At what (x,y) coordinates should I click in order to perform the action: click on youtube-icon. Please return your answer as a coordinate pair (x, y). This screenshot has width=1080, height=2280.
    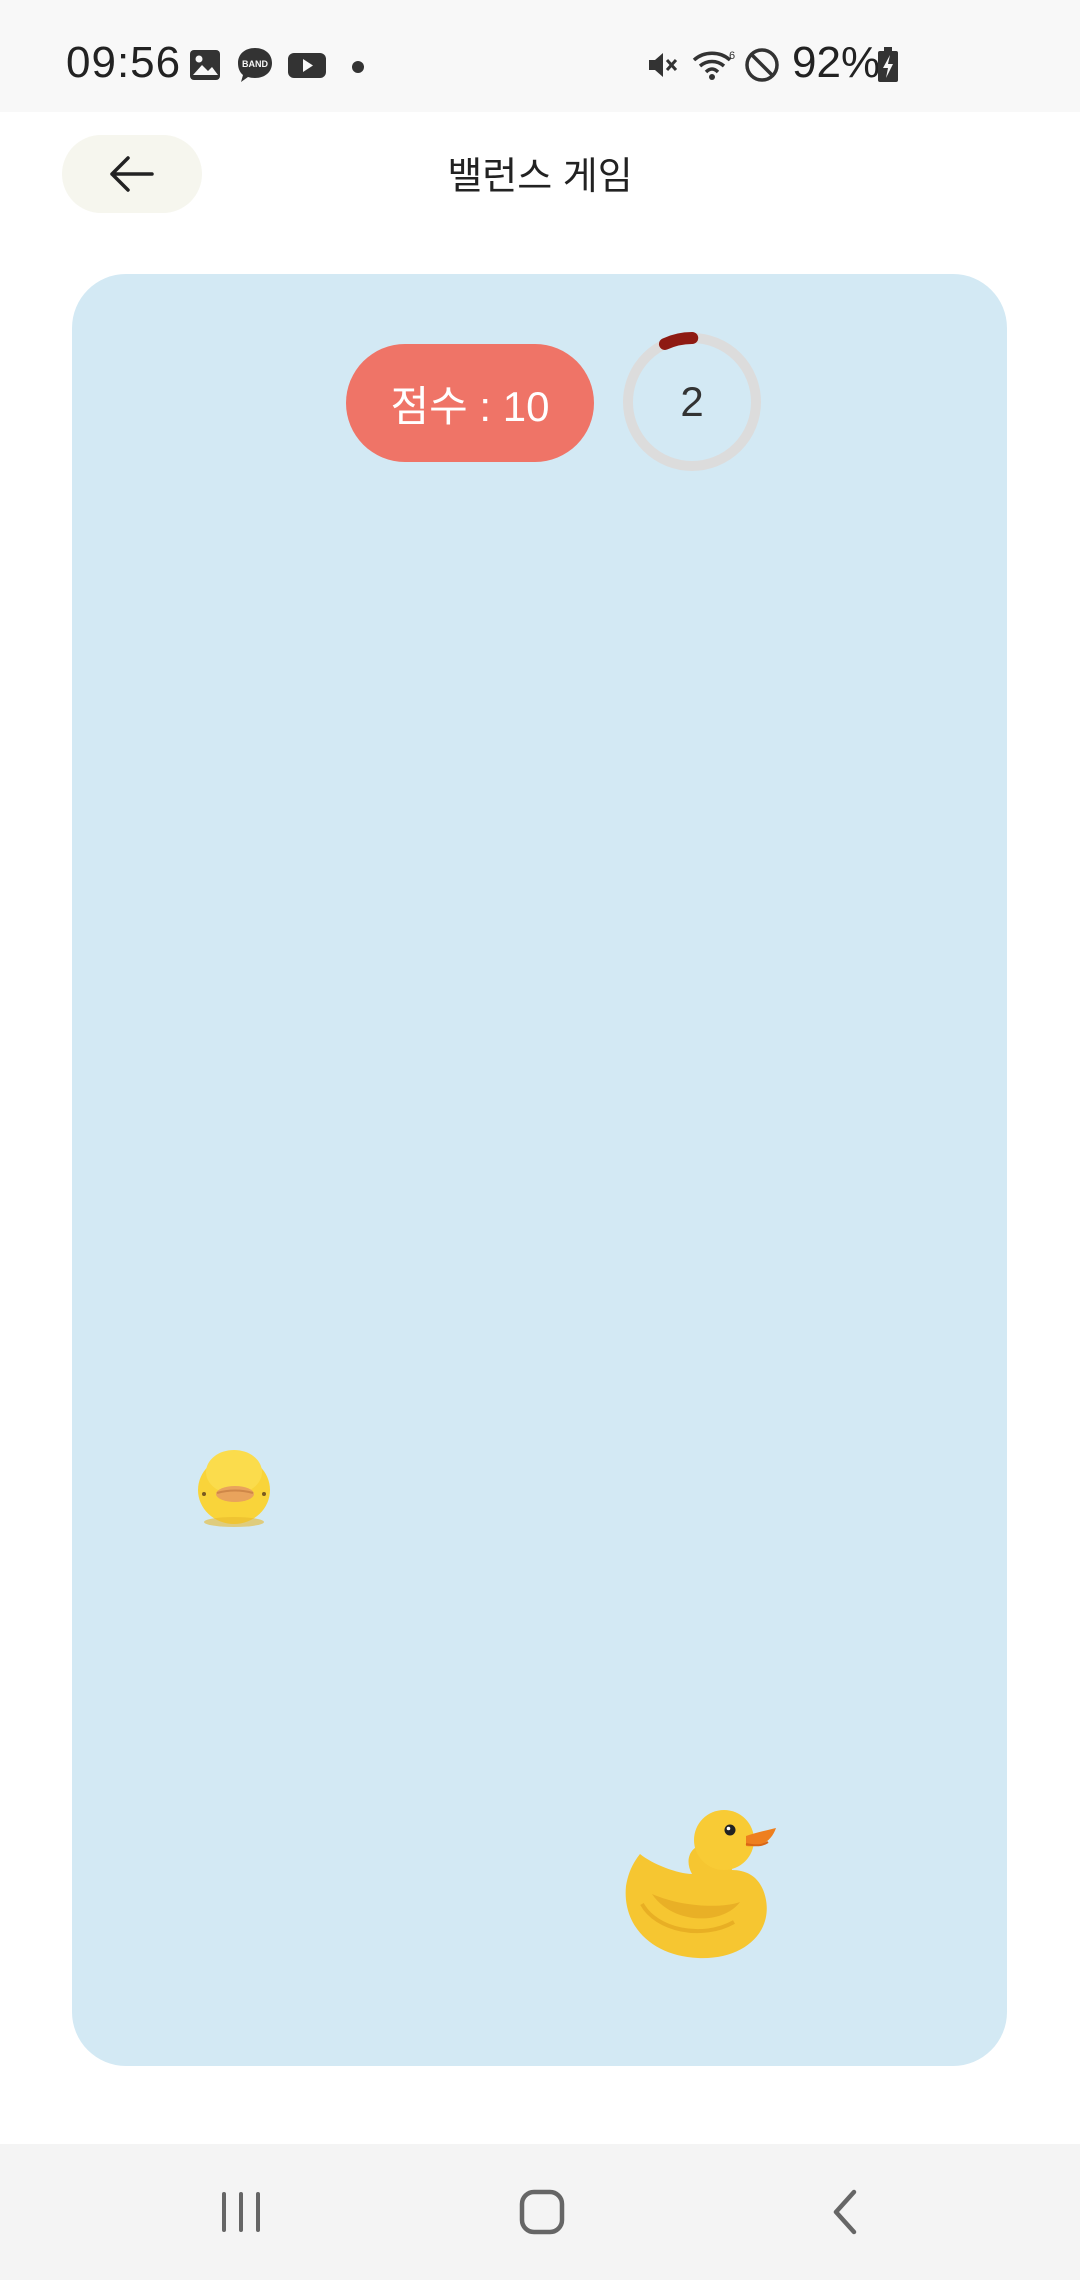
    Looking at the image, I should click on (307, 65).